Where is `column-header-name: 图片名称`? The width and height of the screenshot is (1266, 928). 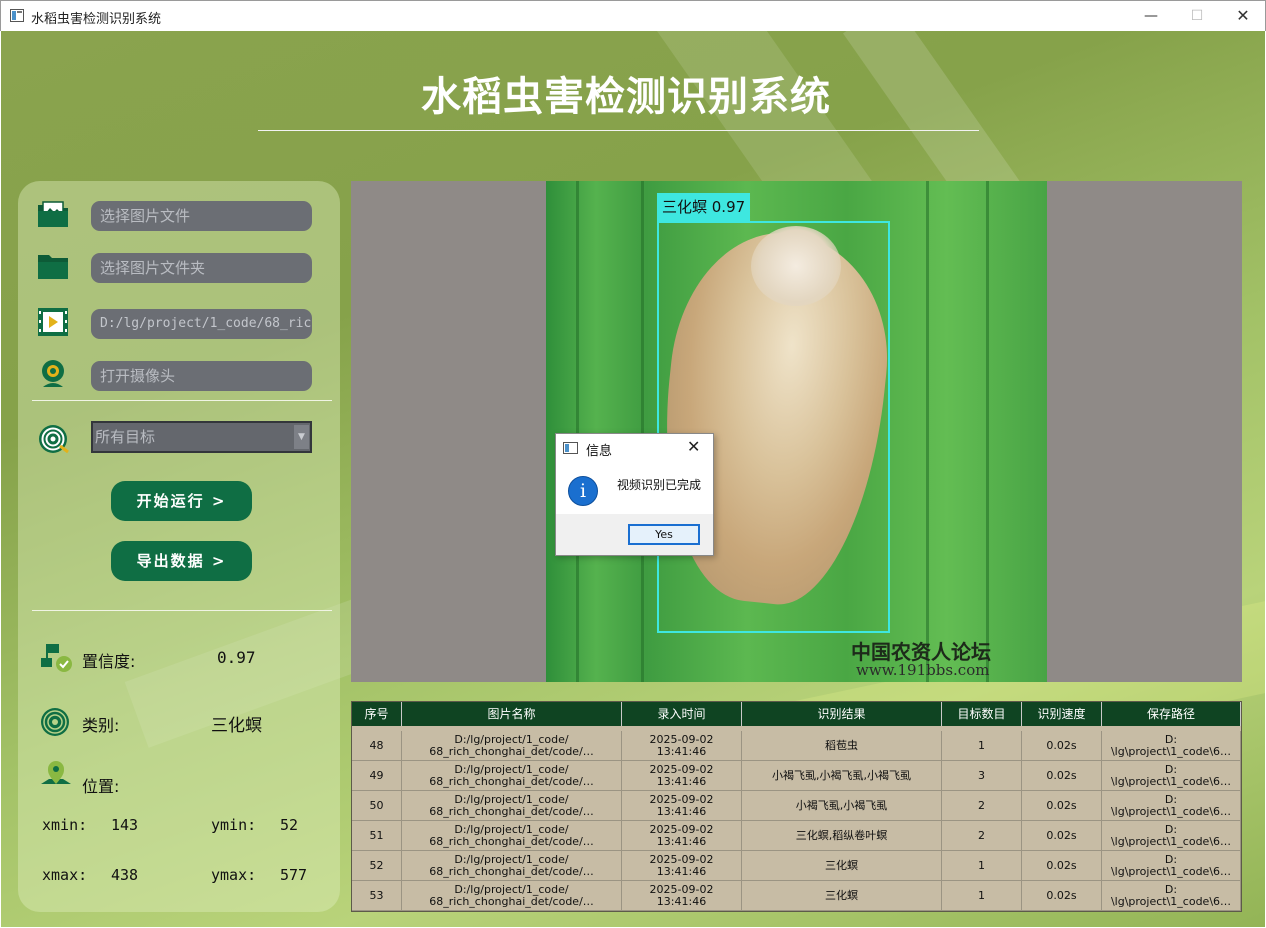 column-header-name: 图片名称 is located at coordinates (512, 714).